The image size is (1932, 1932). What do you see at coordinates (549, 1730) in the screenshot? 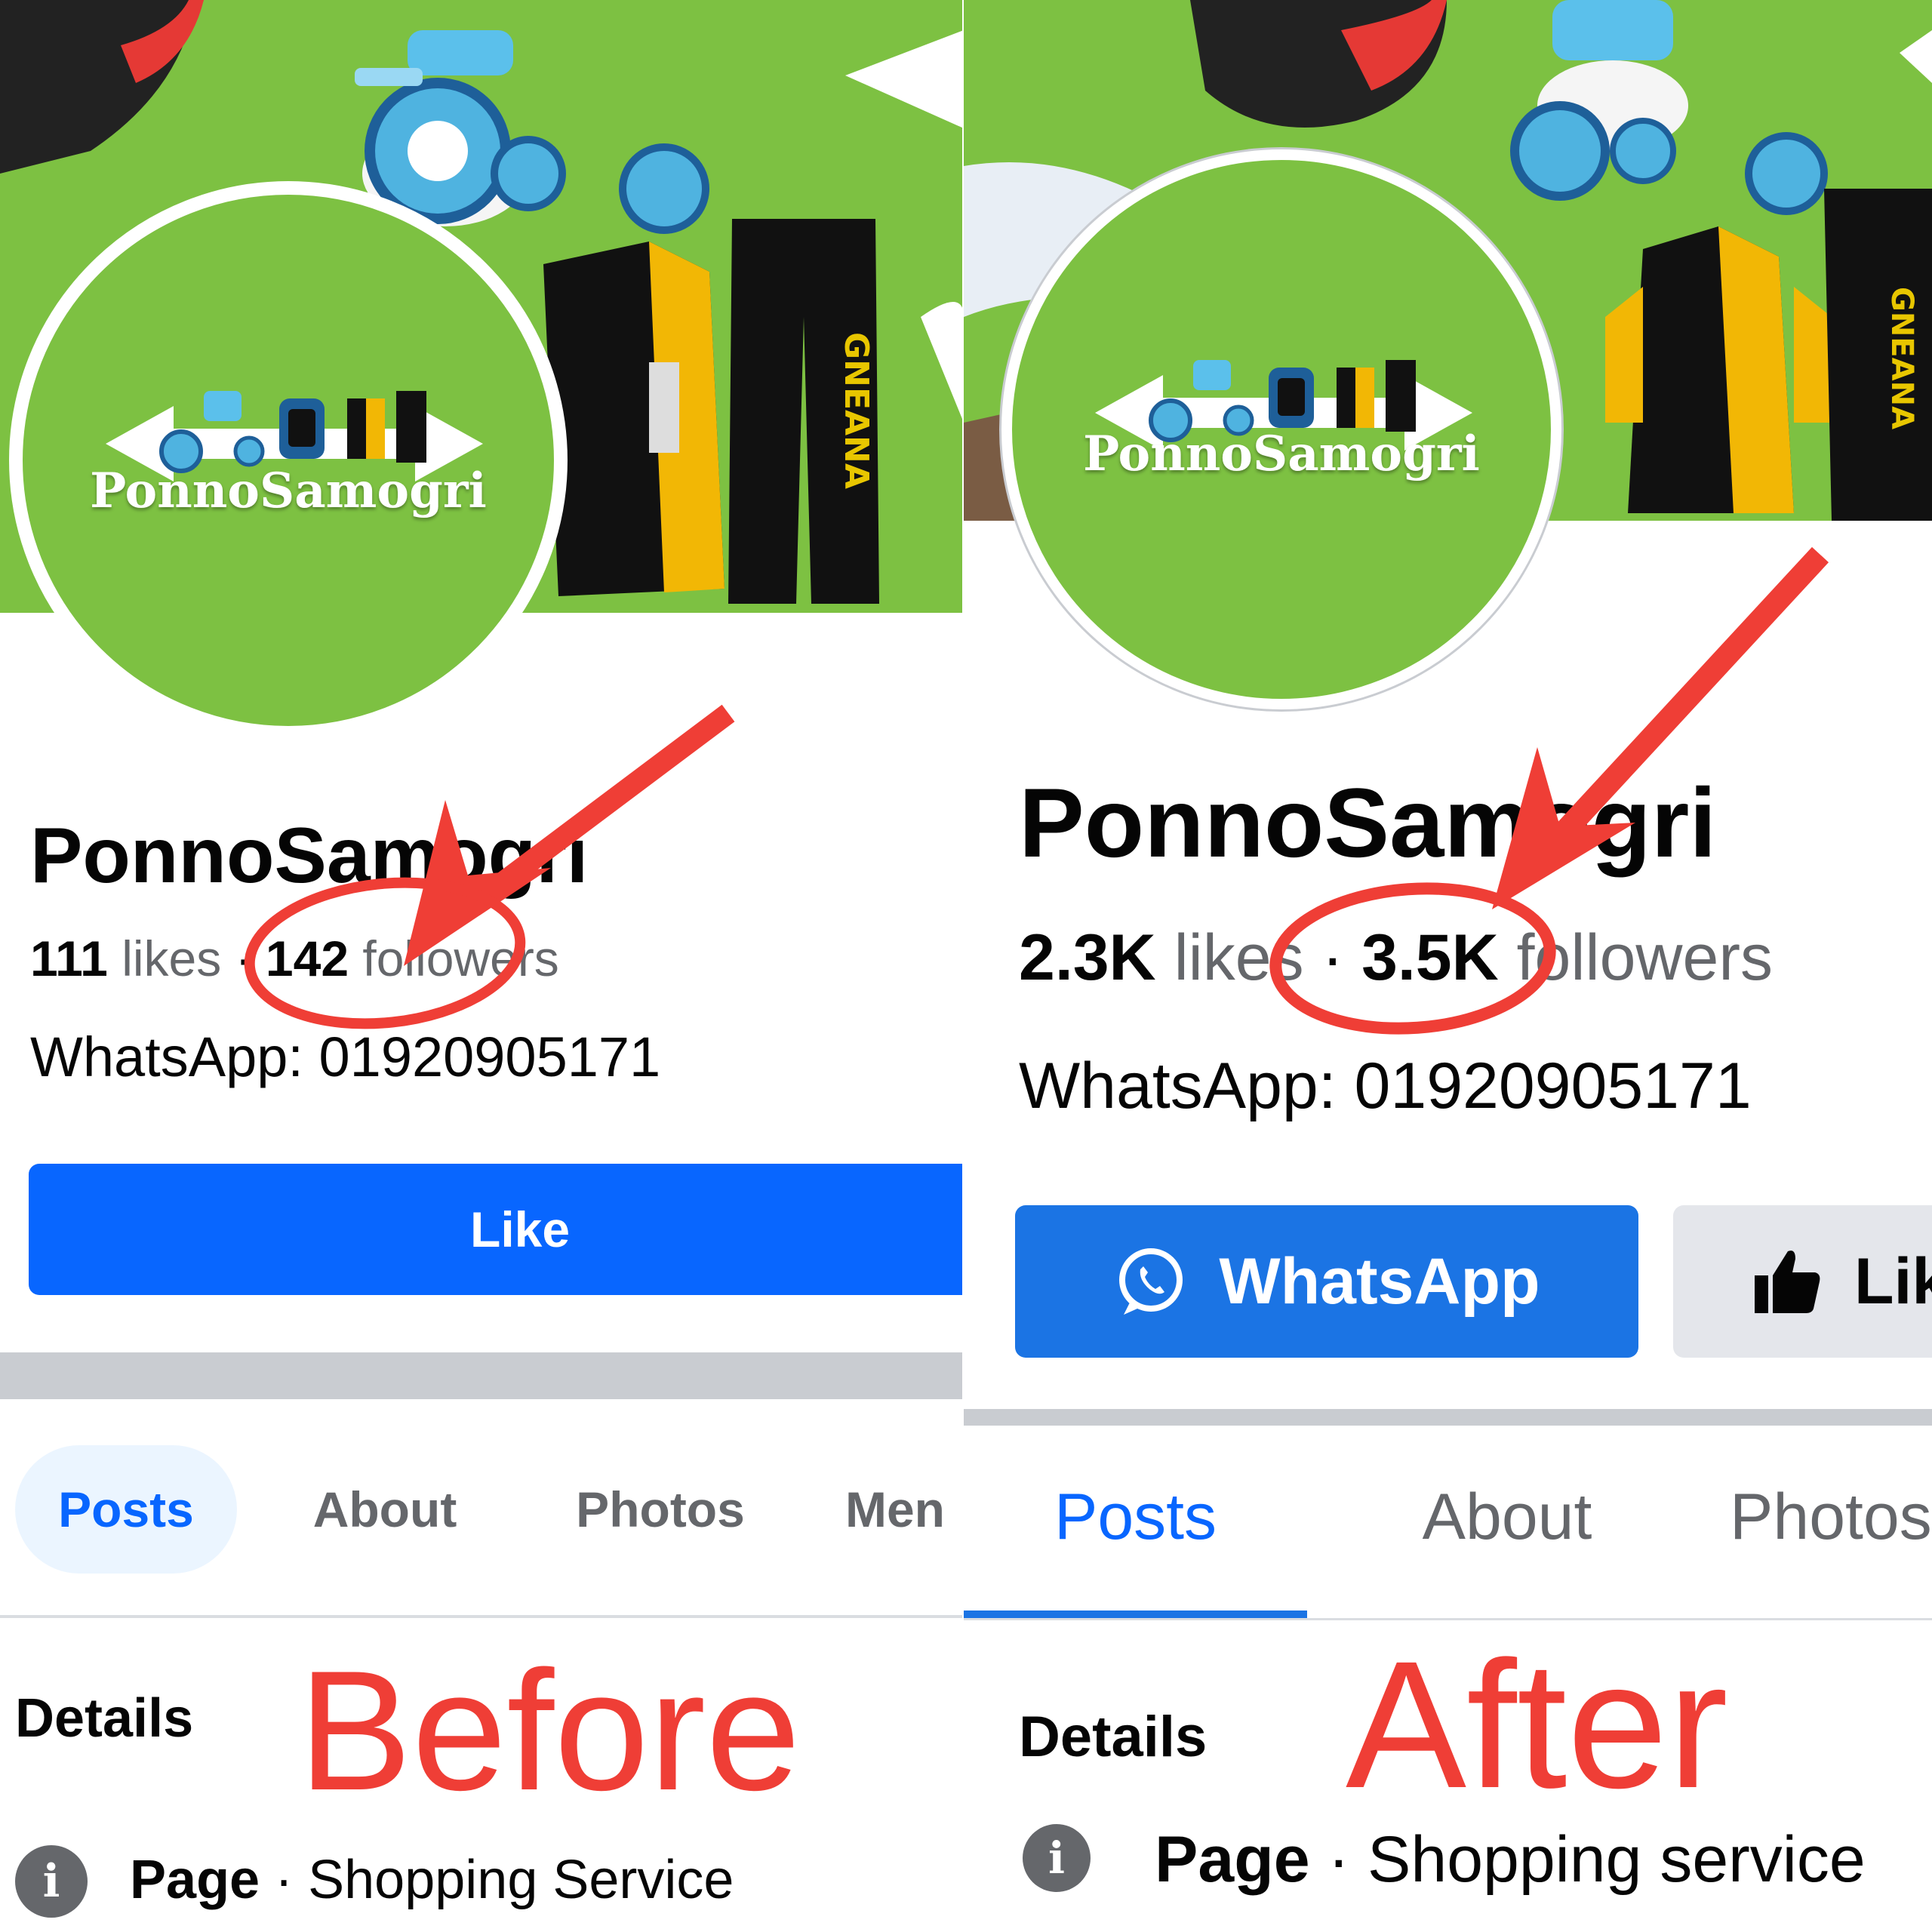
I see `before-caption: Before` at bounding box center [549, 1730].